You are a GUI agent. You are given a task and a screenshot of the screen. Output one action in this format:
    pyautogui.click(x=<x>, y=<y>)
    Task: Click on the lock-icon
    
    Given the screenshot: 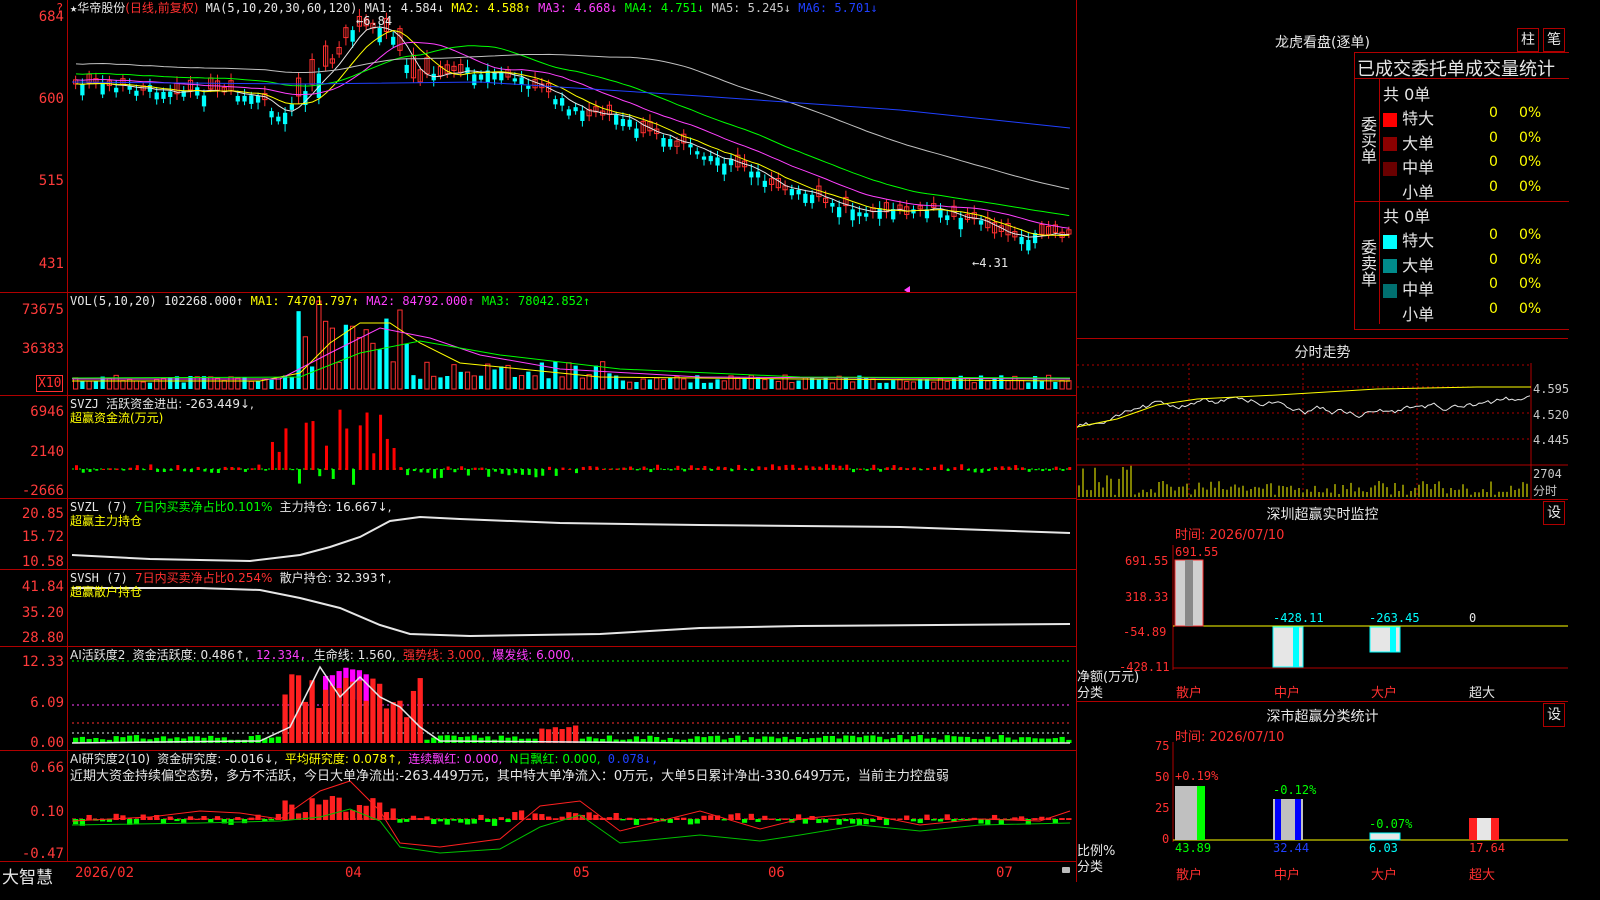 What is the action you would take?
    pyautogui.click(x=1066, y=870)
    